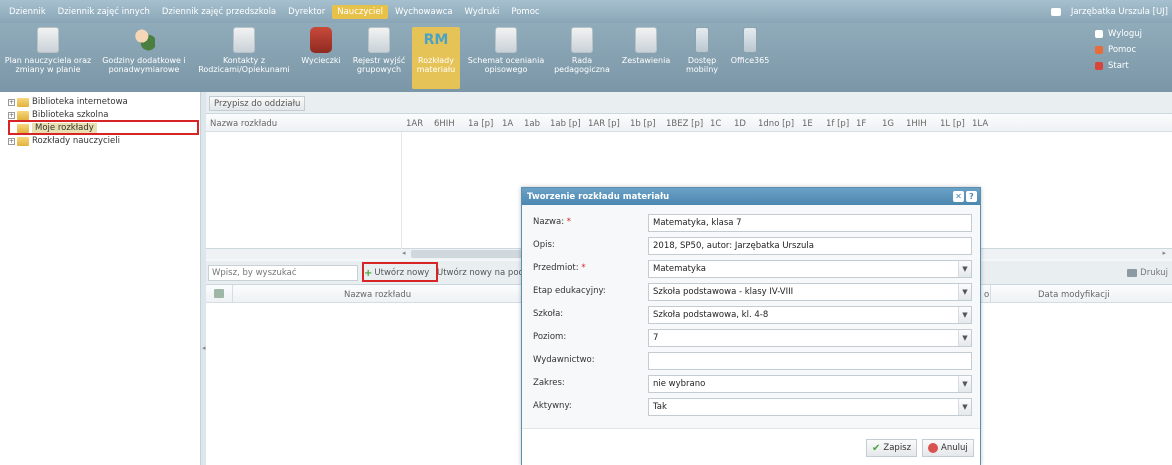 Image resolution: width=1172 pixels, height=465 pixels. I want to click on search-input, so click(283, 273).